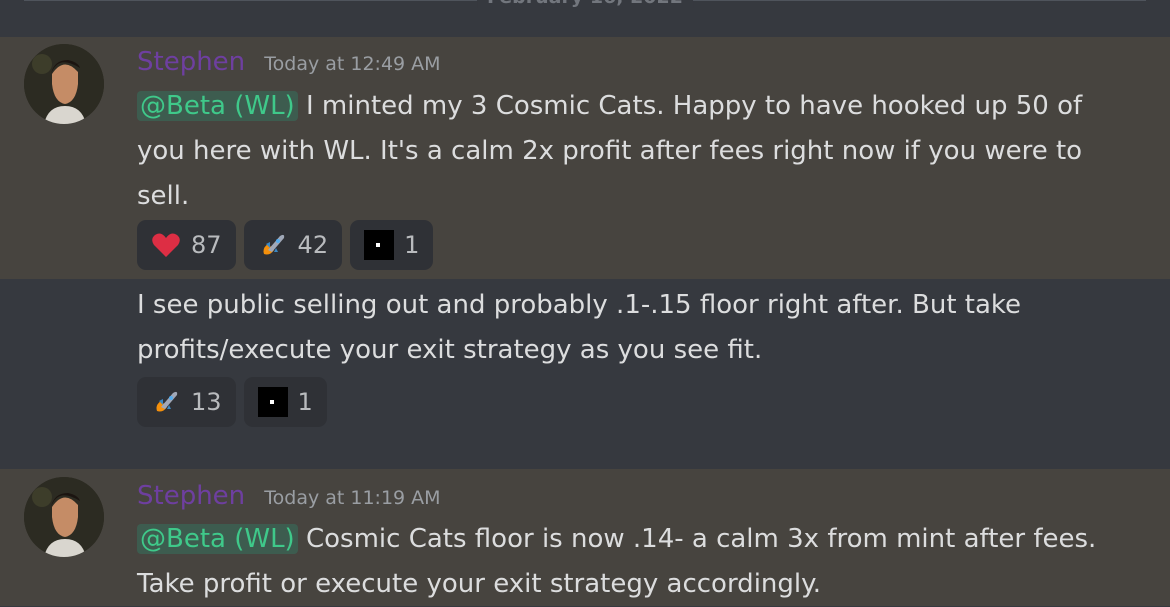 The width and height of the screenshot is (1170, 607). Describe the element at coordinates (352, 498) in the screenshot. I see `timestamp: Today at 11:19 AM` at that location.